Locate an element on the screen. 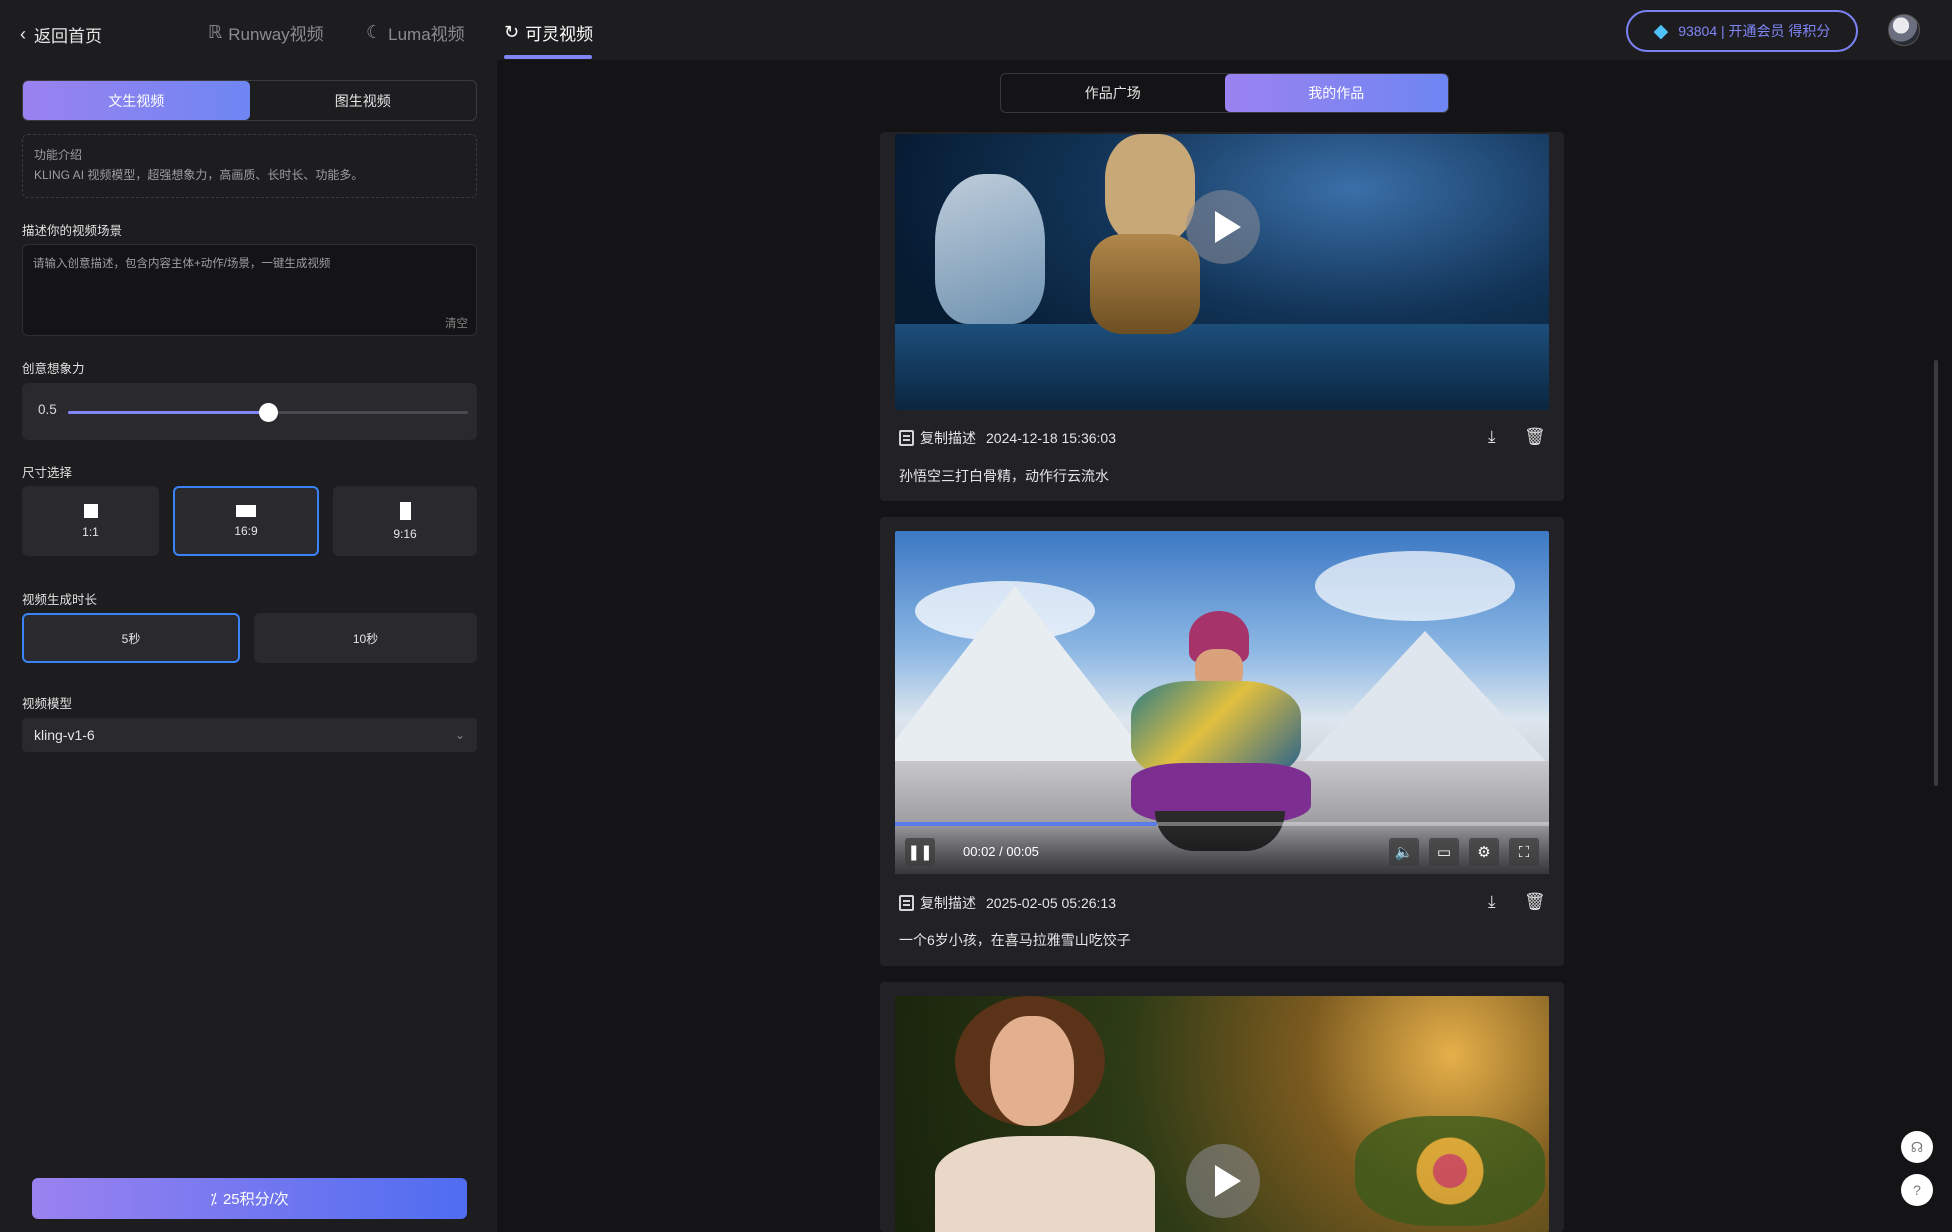  work-description: 孙悟空三打白骨精，动作行云流水 is located at coordinates (1004, 476).